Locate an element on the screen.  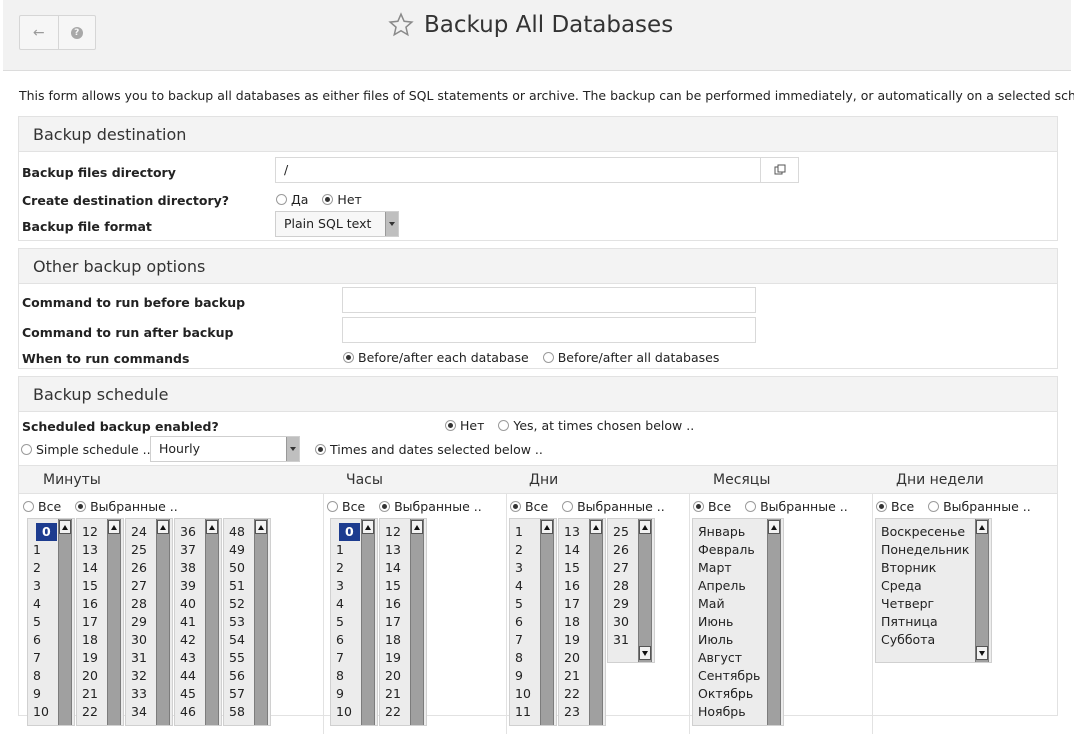
list-item: 1 is located at coordinates (520, 532).